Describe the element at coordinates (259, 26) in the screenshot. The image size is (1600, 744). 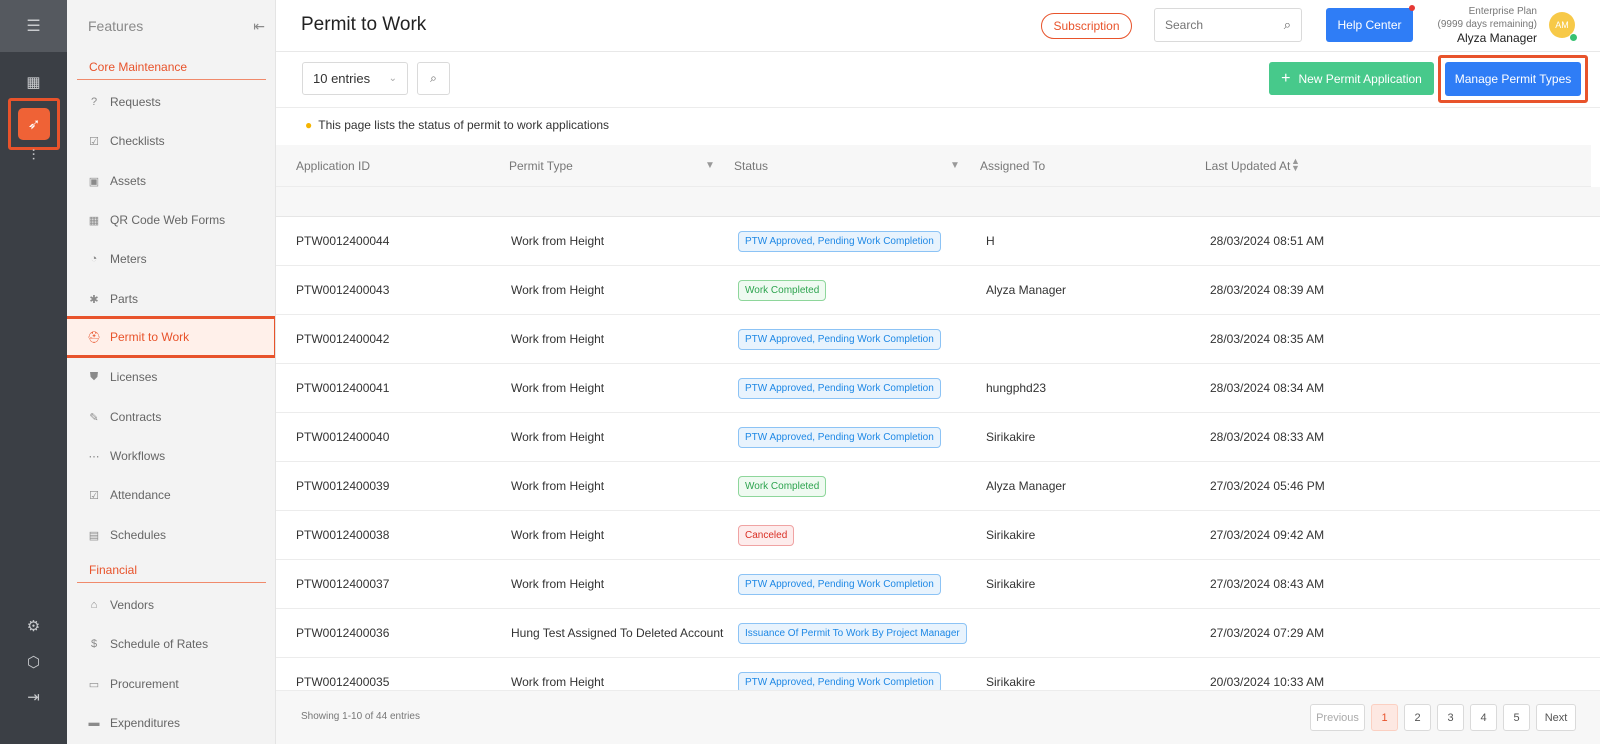
I see `collapse-sidebar-icon: ⇤` at that location.